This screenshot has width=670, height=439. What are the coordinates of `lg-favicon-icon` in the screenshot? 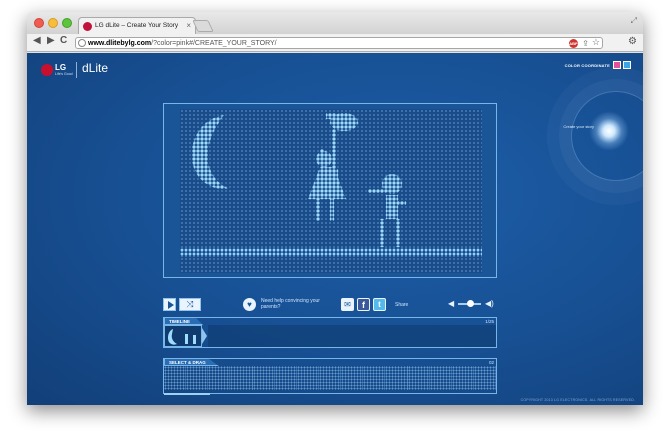 It's located at (87, 26).